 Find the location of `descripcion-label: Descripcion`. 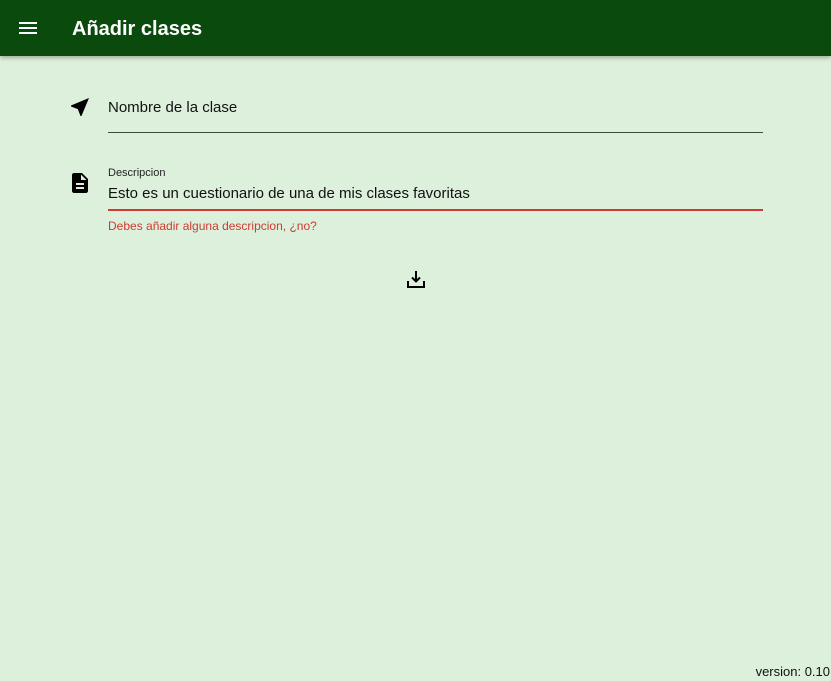

descripcion-label: Descripcion is located at coordinates (137, 173).